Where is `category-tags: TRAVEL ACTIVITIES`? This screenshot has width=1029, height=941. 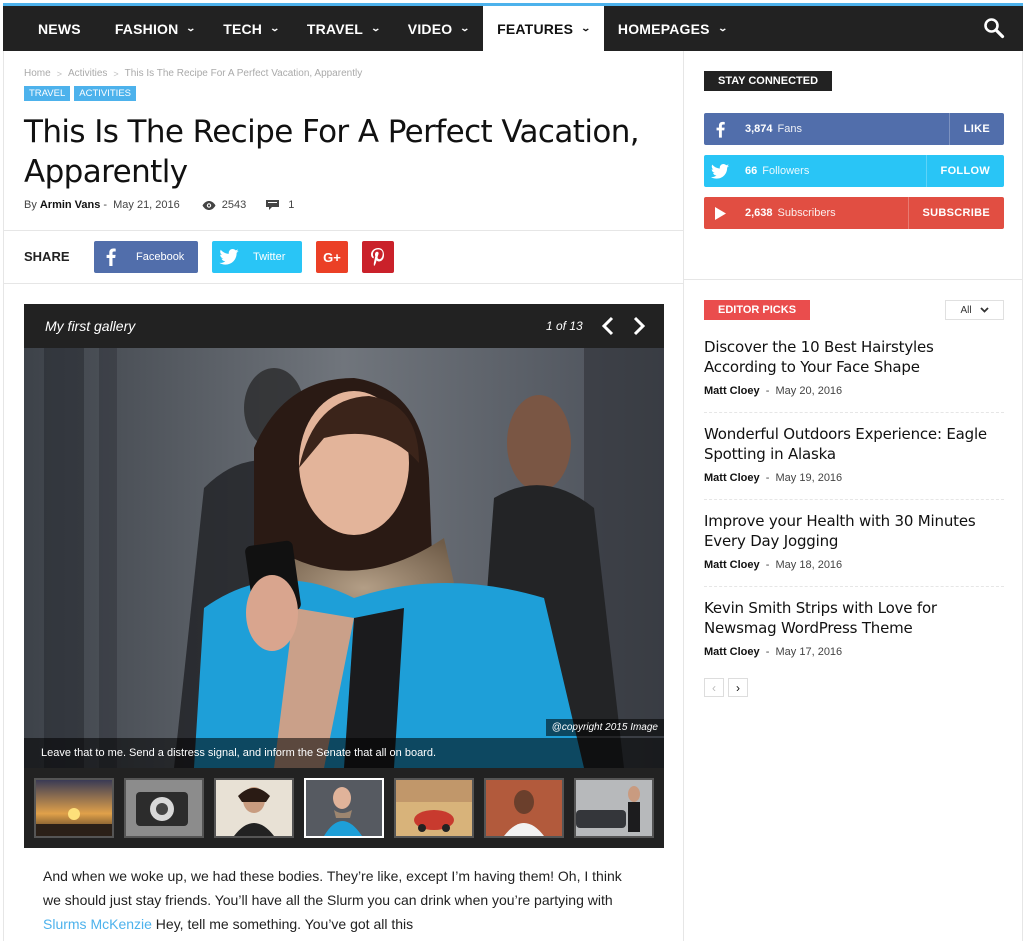
category-tags: TRAVEL ACTIVITIES is located at coordinates (80, 93).